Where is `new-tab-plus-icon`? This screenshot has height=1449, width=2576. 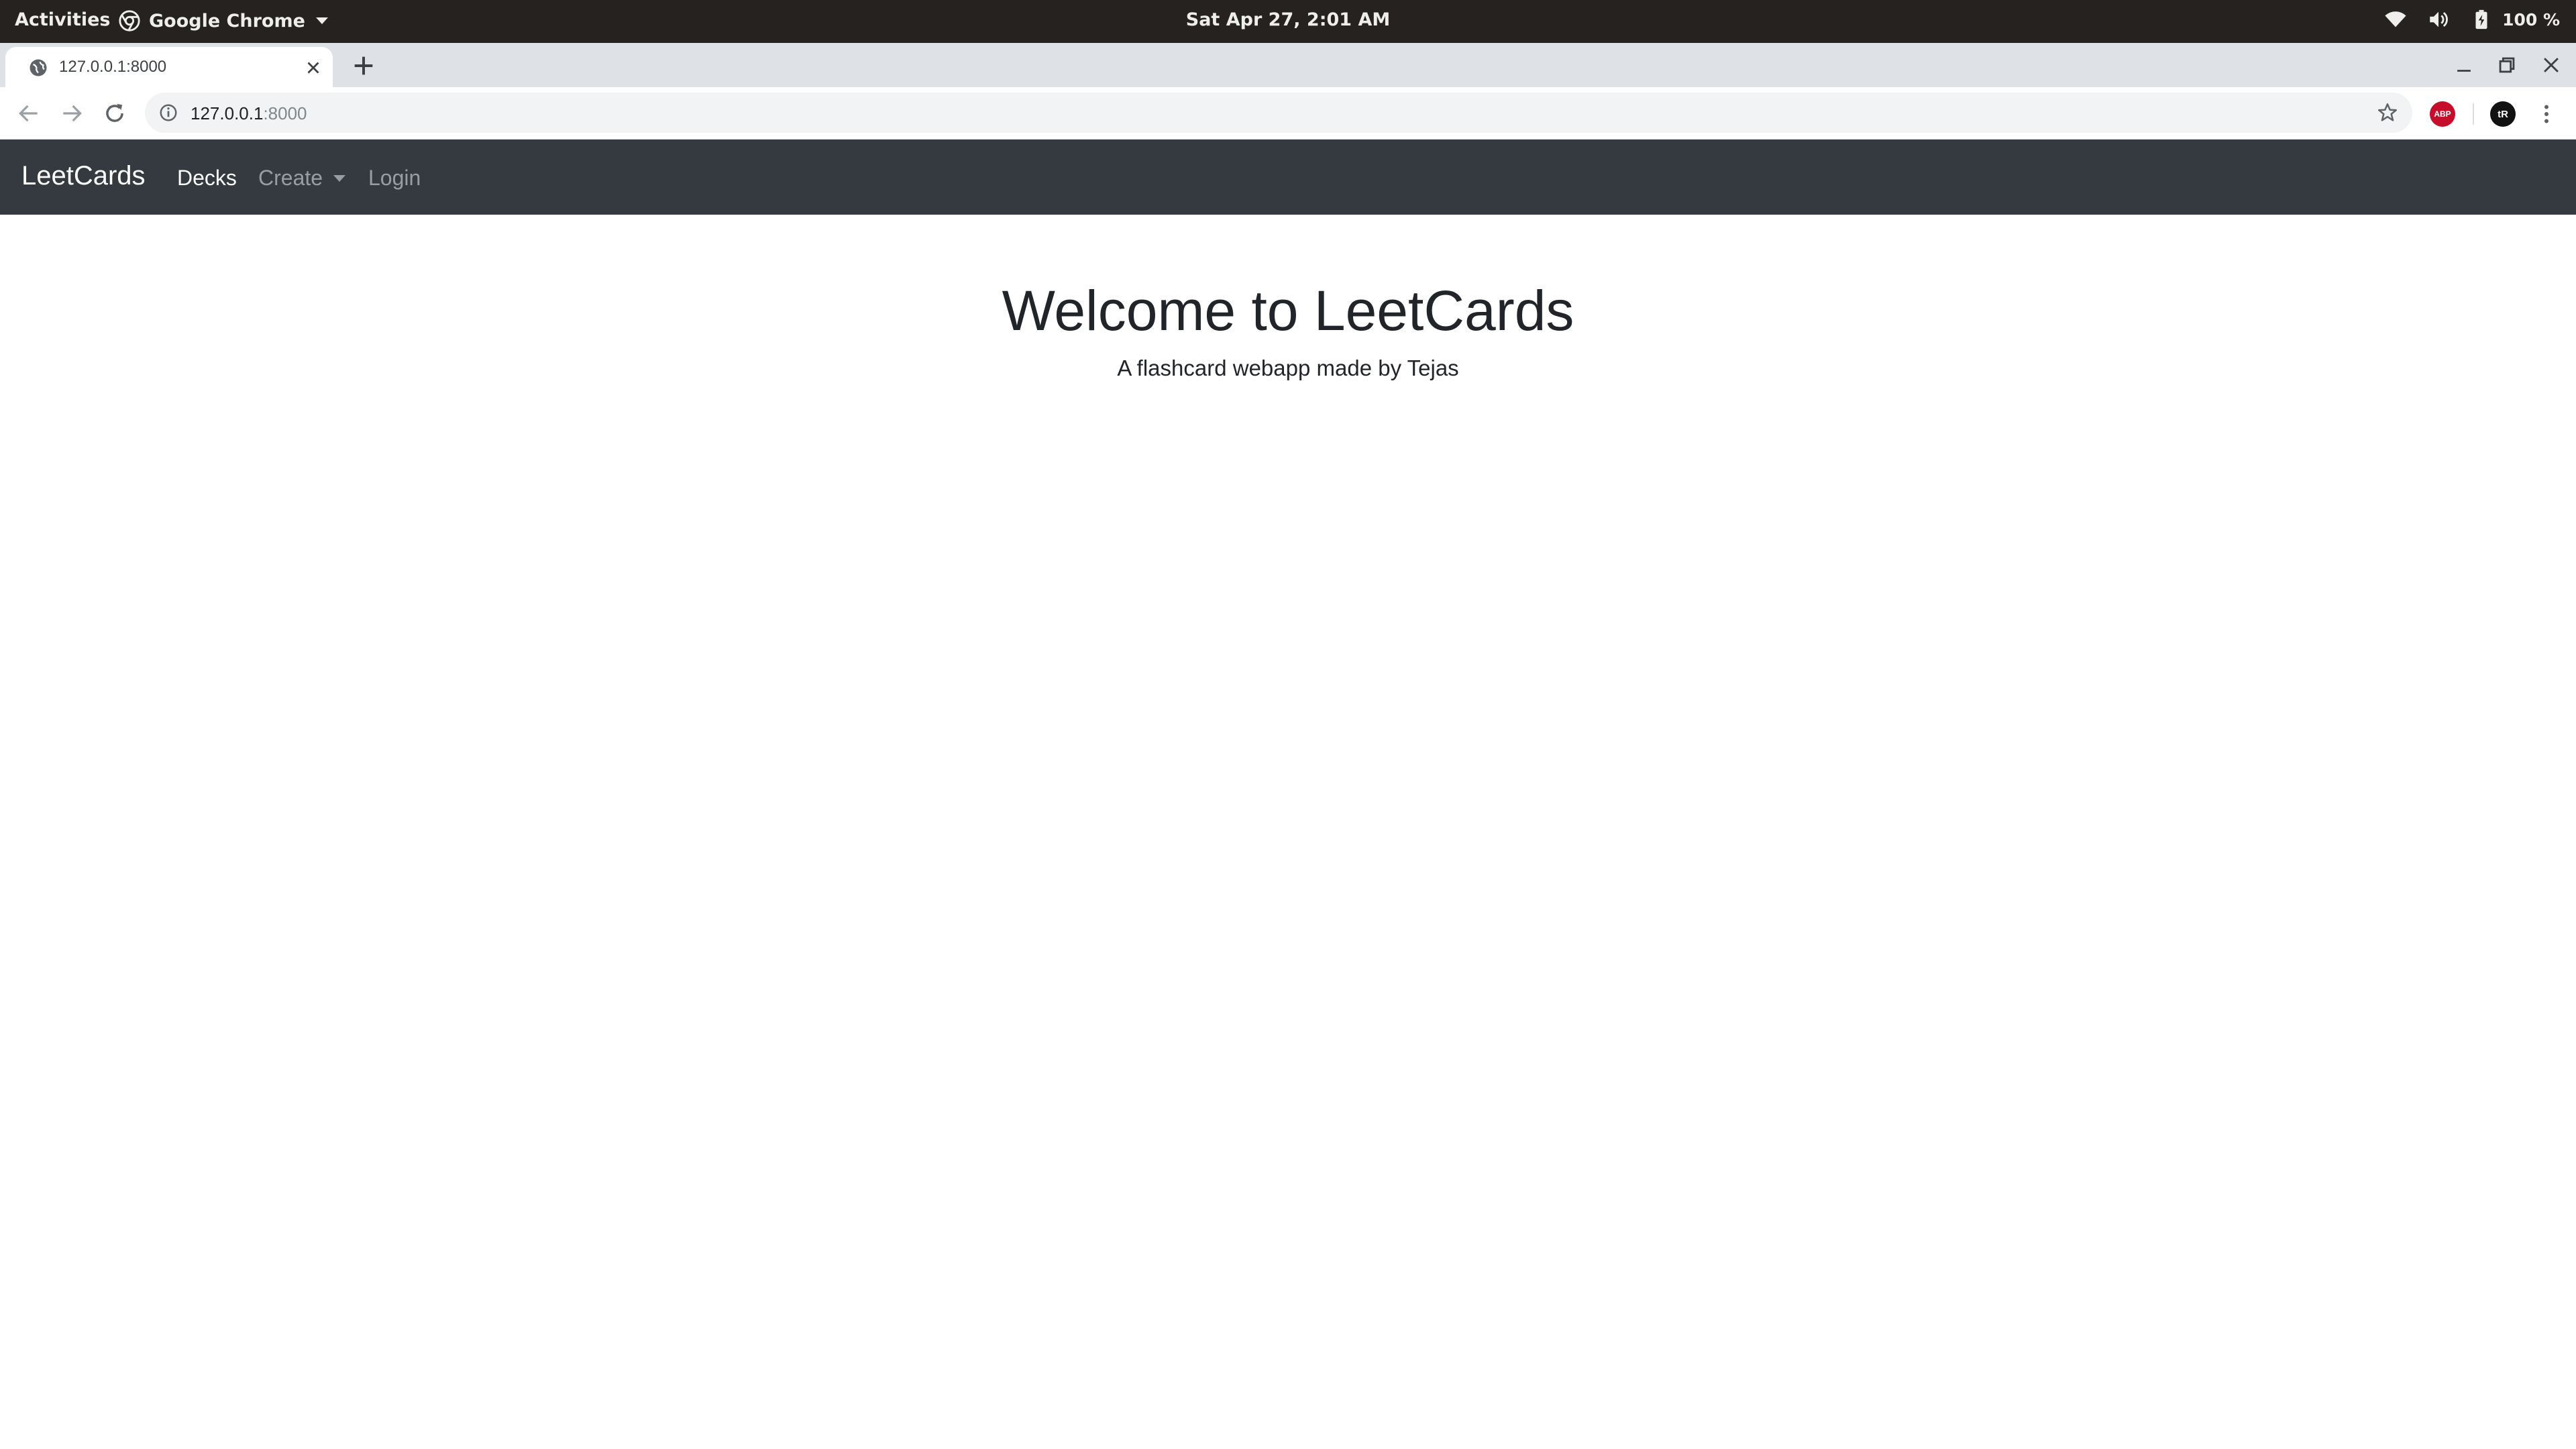
new-tab-plus-icon is located at coordinates (363, 65).